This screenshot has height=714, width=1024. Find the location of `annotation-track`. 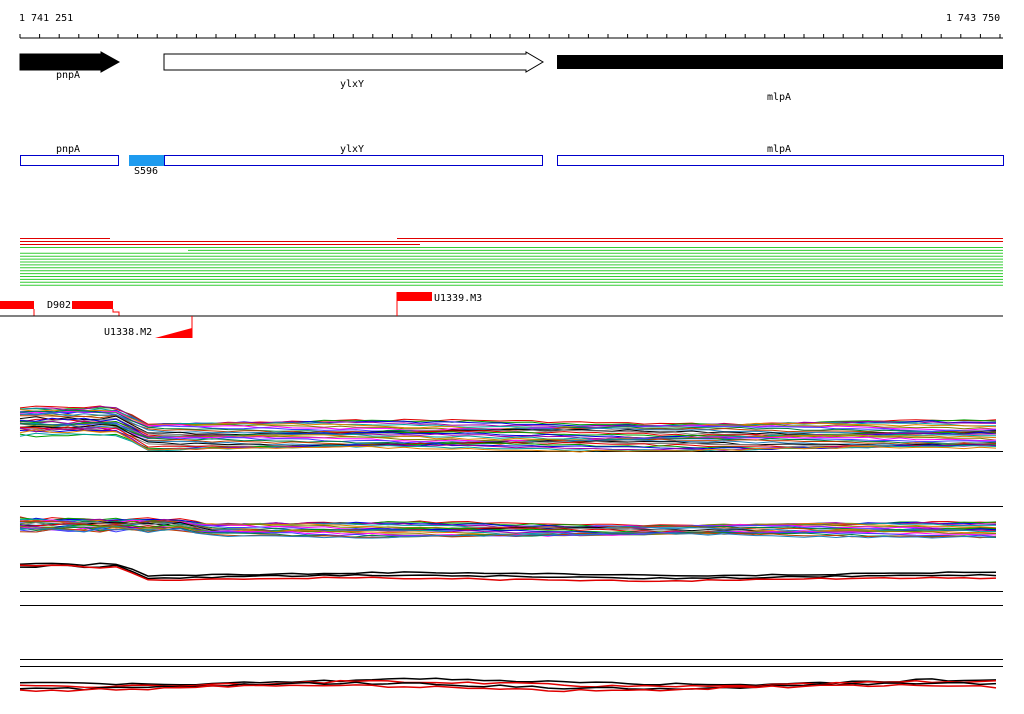

annotation-track is located at coordinates (512, 160).